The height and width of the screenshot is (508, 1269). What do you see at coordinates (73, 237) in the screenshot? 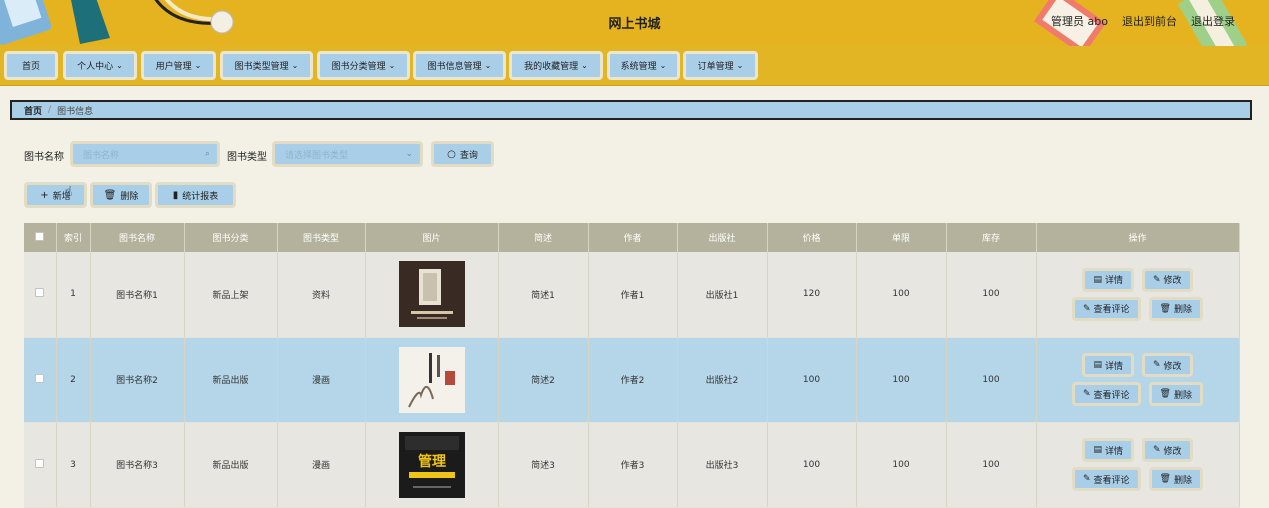
I see `col-header: 索引` at bounding box center [73, 237].